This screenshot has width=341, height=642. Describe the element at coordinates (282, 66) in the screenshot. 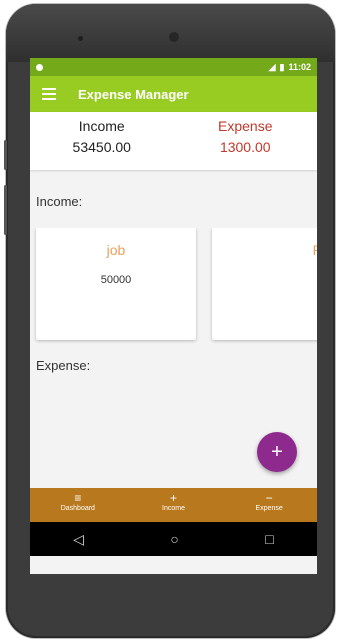

I see `battery-icon: ▮` at that location.